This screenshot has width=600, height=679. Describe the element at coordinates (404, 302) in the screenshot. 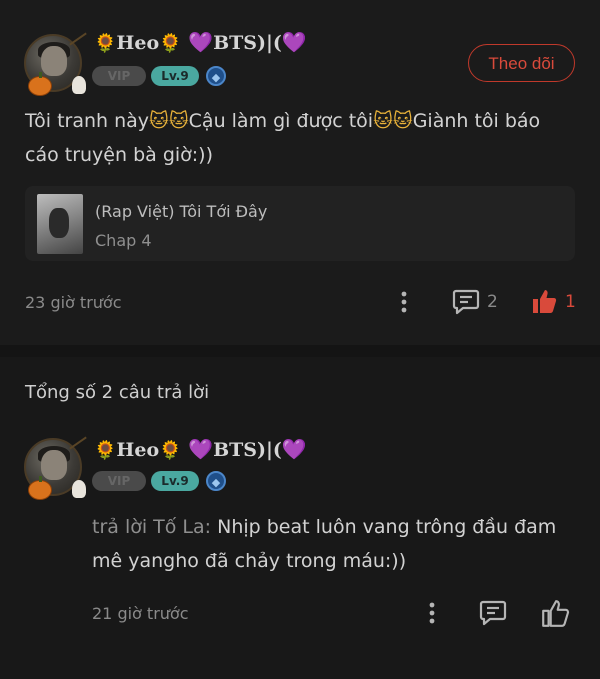

I see `more-options-icon` at that location.